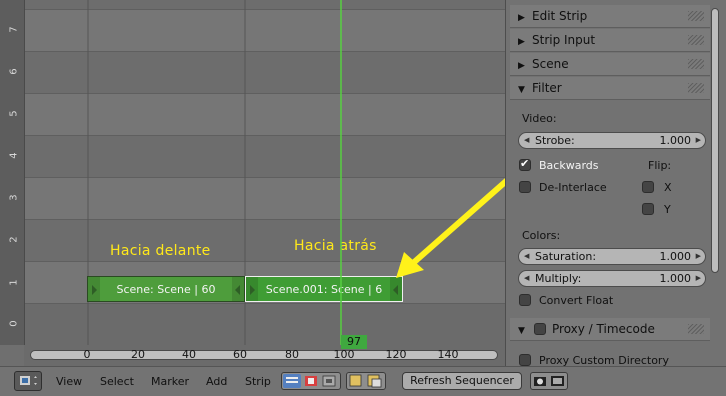 The image size is (726, 396). Describe the element at coordinates (87, 354) in the screenshot. I see `frame-tick: 0` at that location.